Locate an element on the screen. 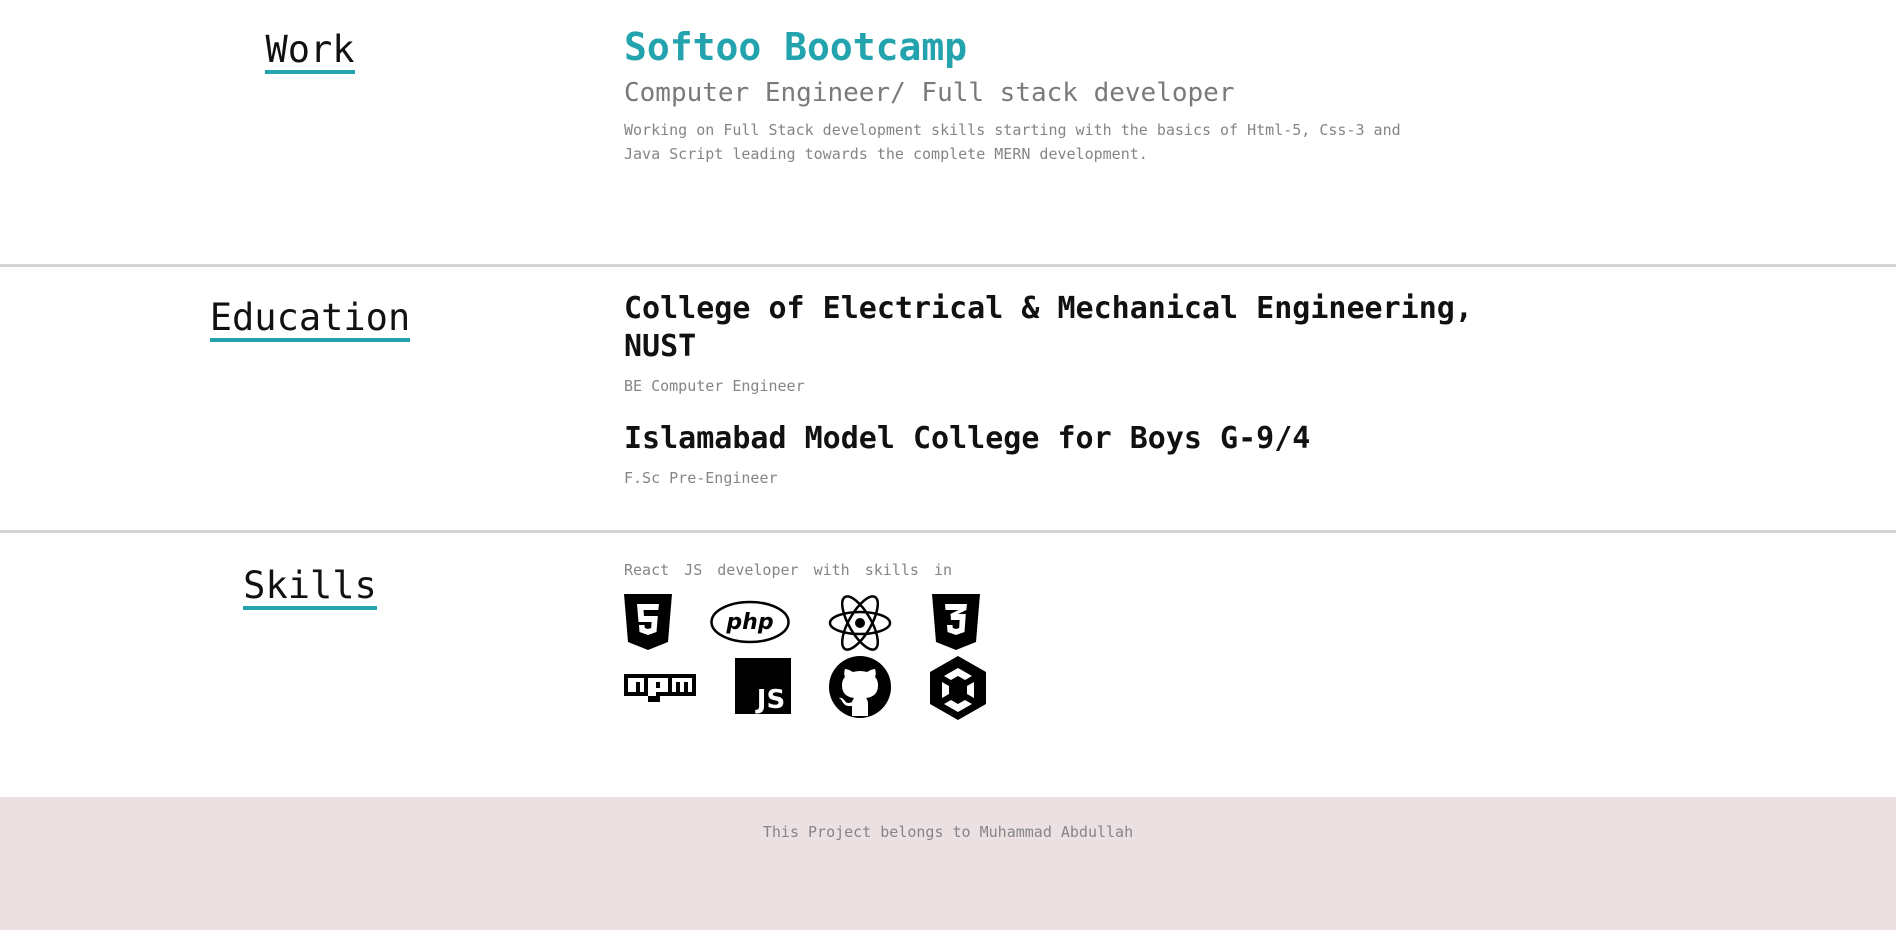  school-name: Islamabad Model College for Boys G-9/4 is located at coordinates (967, 438).